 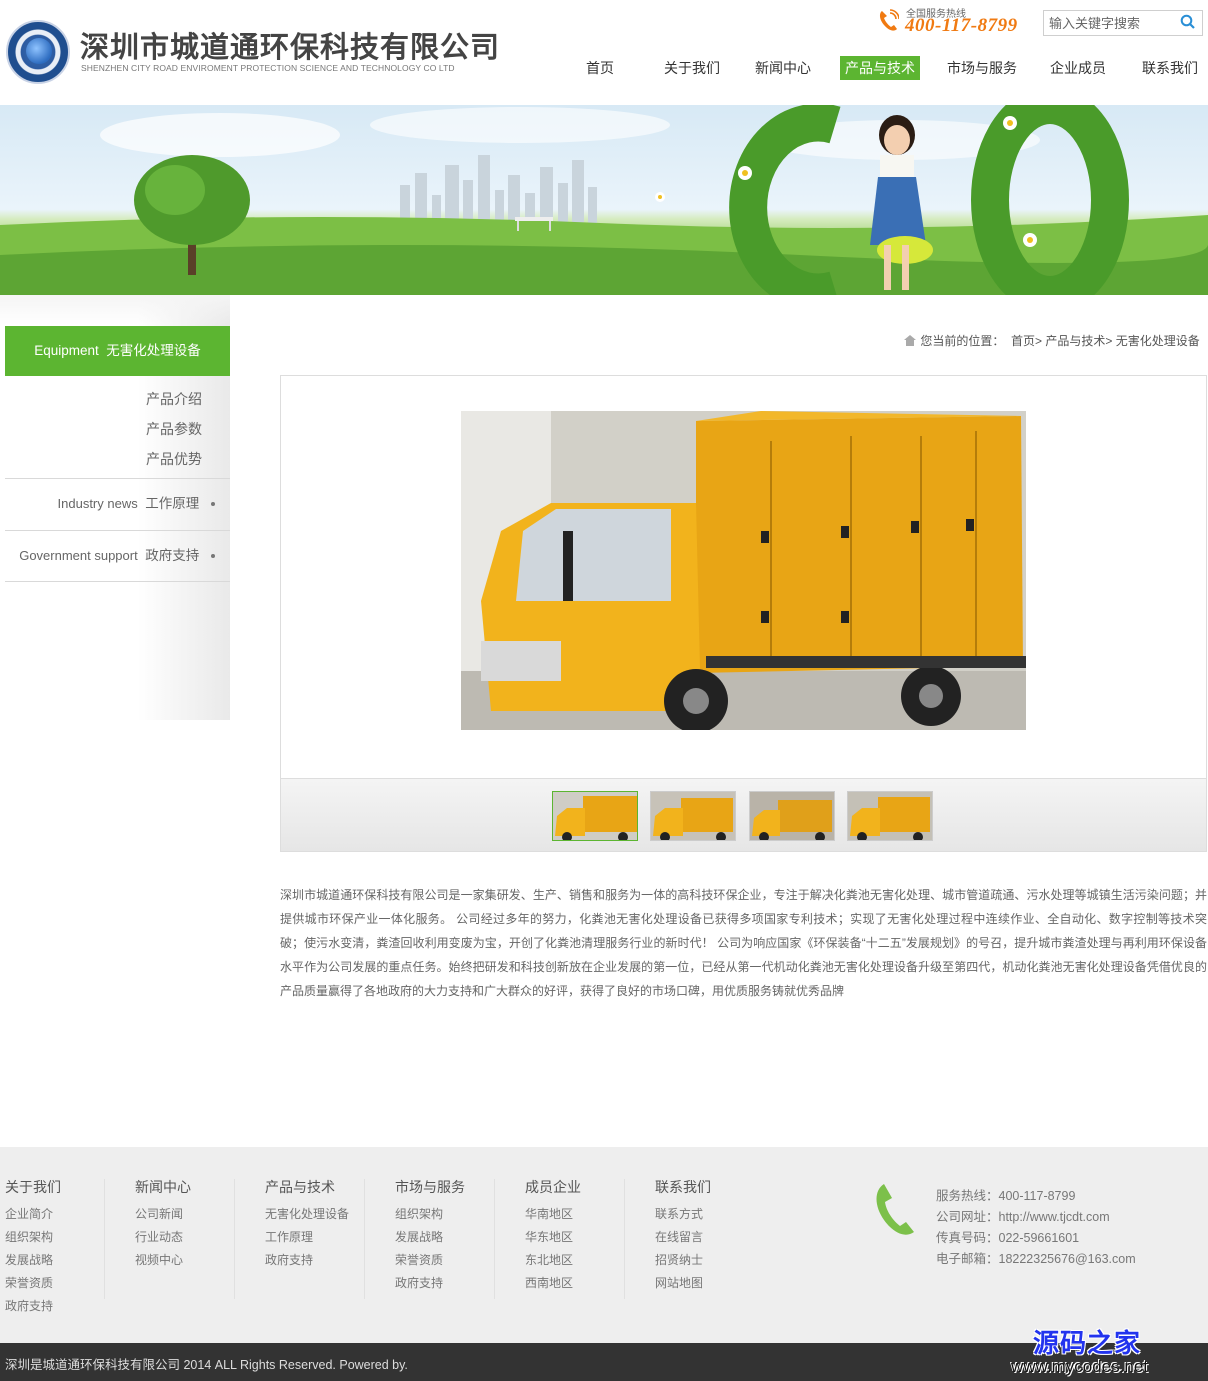 What do you see at coordinates (200, 1237) in the screenshot?
I see `footer-link: 行业动态` at bounding box center [200, 1237].